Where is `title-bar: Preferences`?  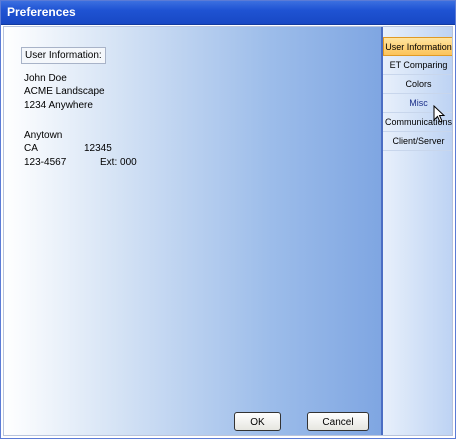 title-bar: Preferences is located at coordinates (228, 13).